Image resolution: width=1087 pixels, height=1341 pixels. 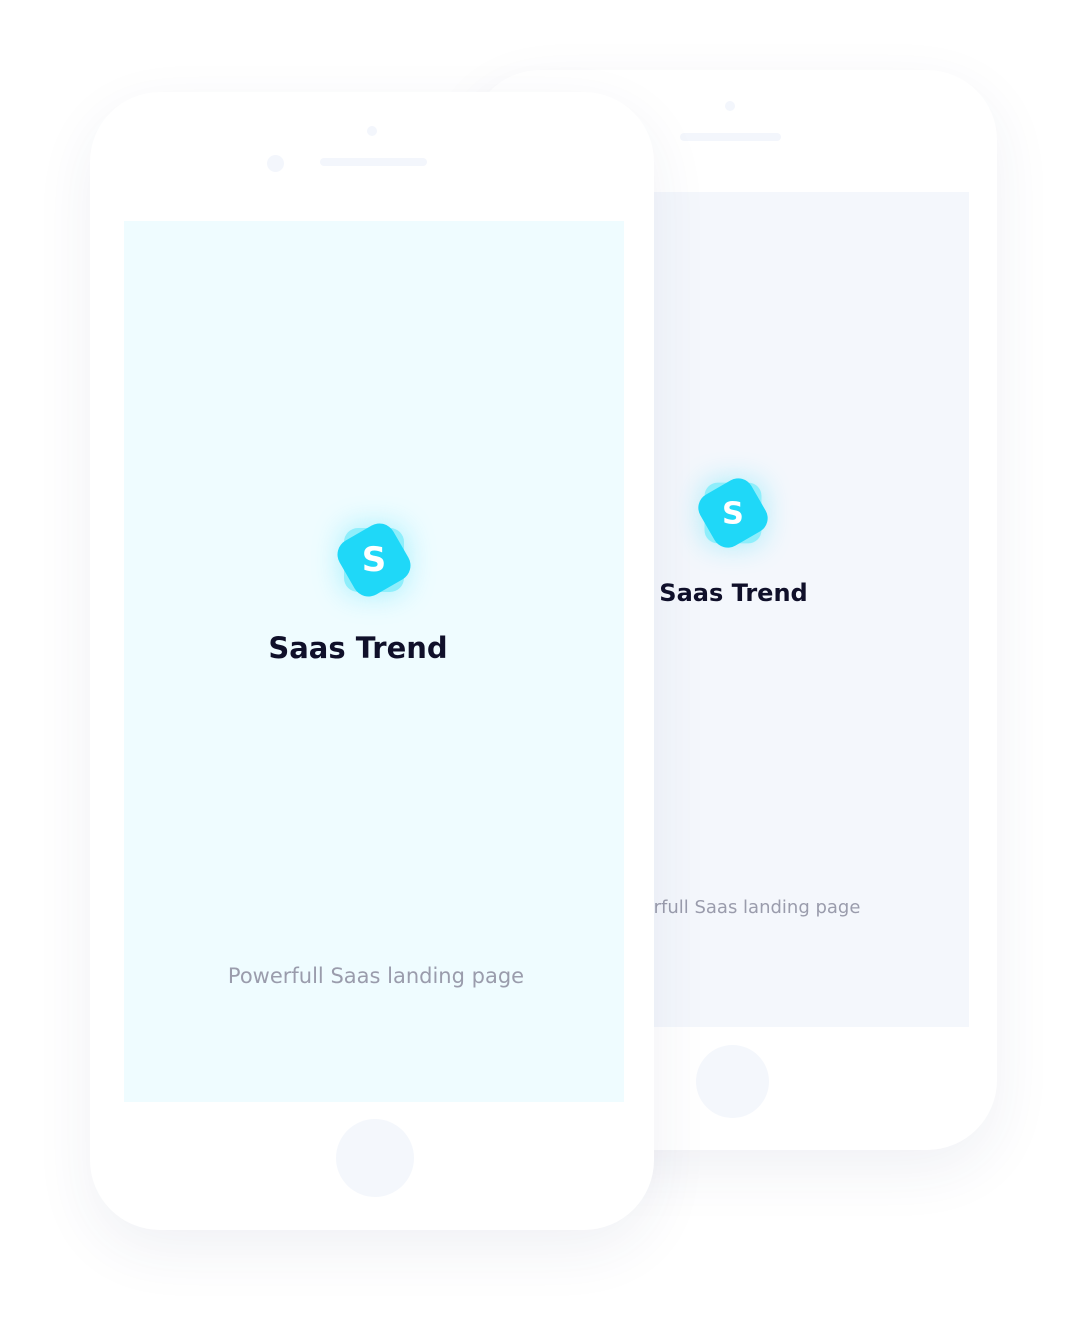 I want to click on app-name: Saas Trend, so click(x=358, y=648).